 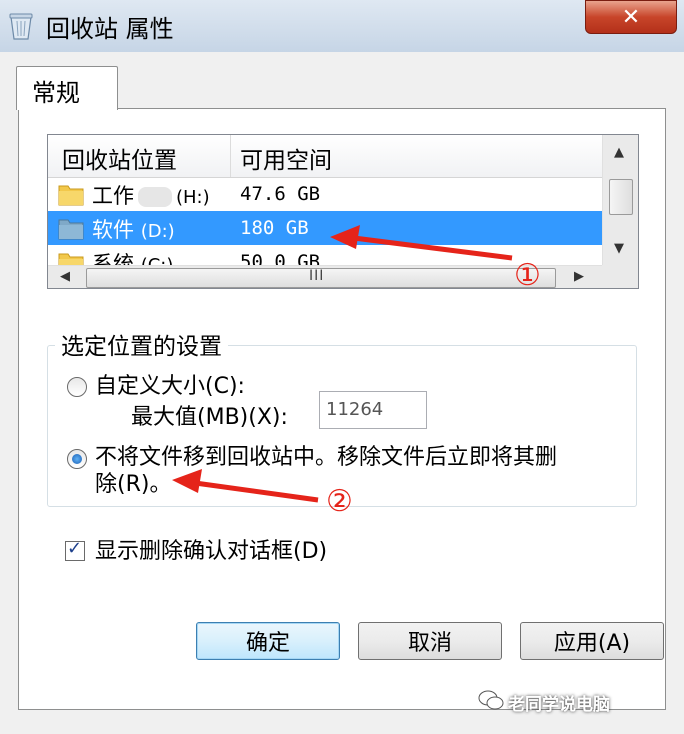 What do you see at coordinates (527, 275) in the screenshot?
I see `annotation-marker-1: ①` at bounding box center [527, 275].